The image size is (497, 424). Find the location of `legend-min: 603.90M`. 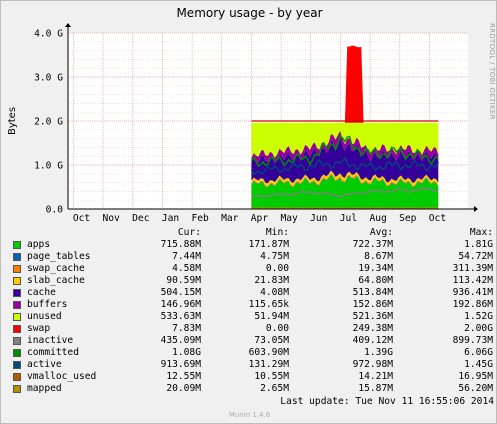

legend-min: 603.90M is located at coordinates (268, 352).